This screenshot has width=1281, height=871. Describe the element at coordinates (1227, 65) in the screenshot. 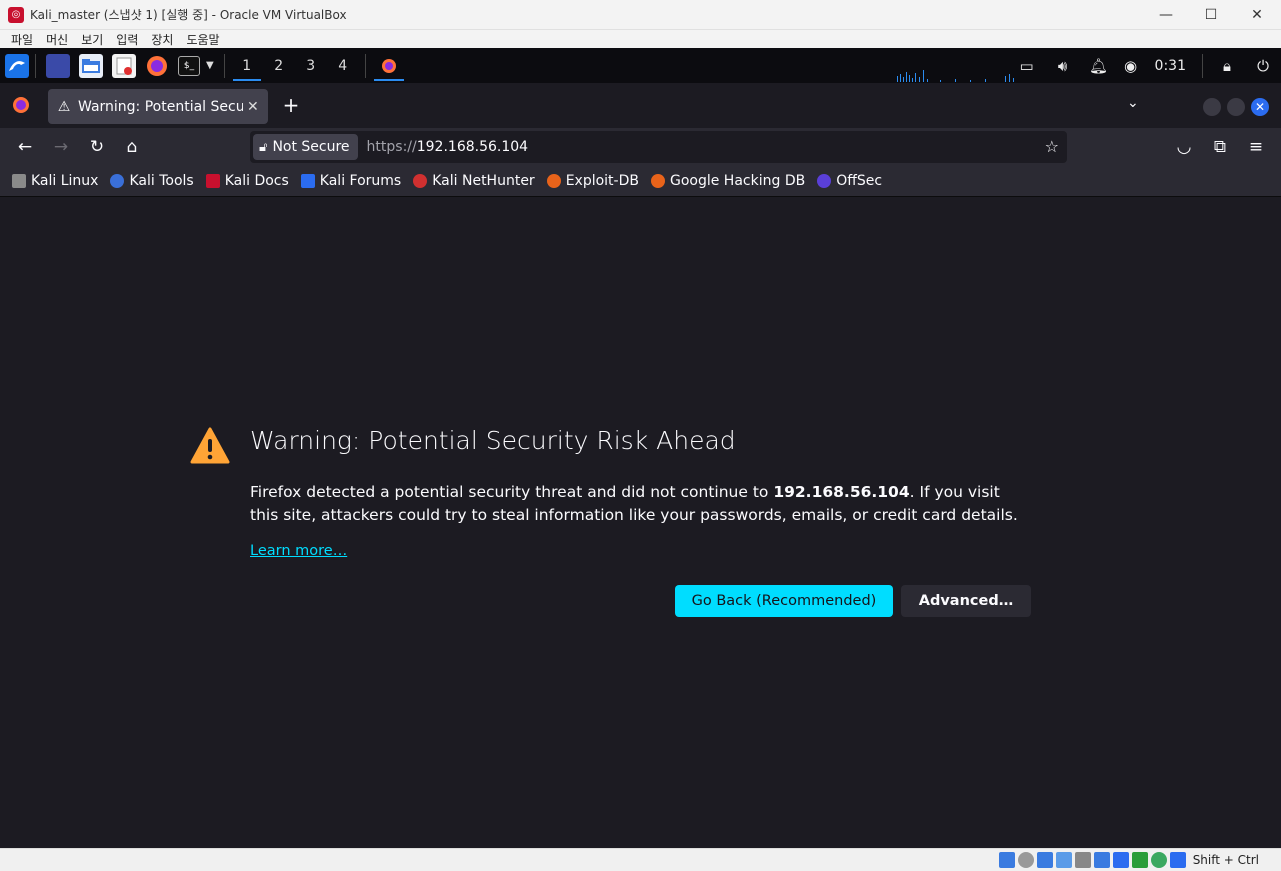

I see `lock-screen-icon: 🔒︎` at that location.